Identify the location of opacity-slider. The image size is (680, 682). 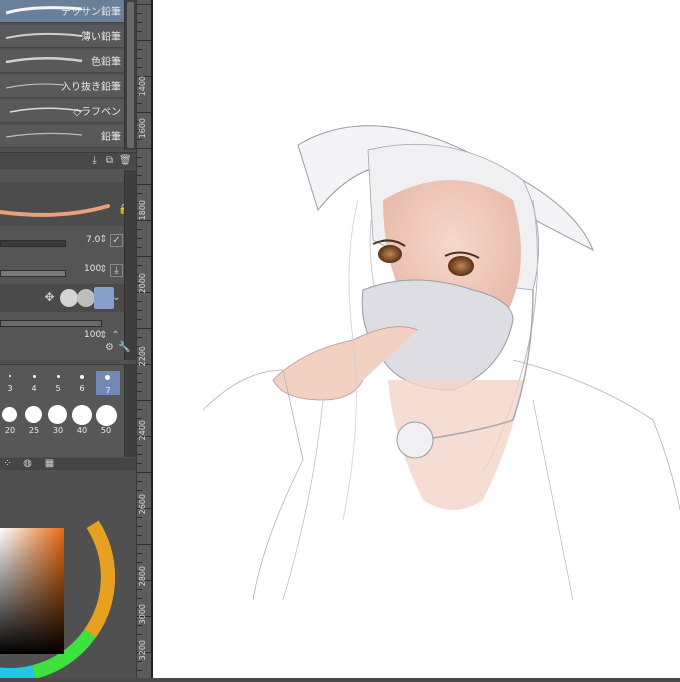
(33, 273).